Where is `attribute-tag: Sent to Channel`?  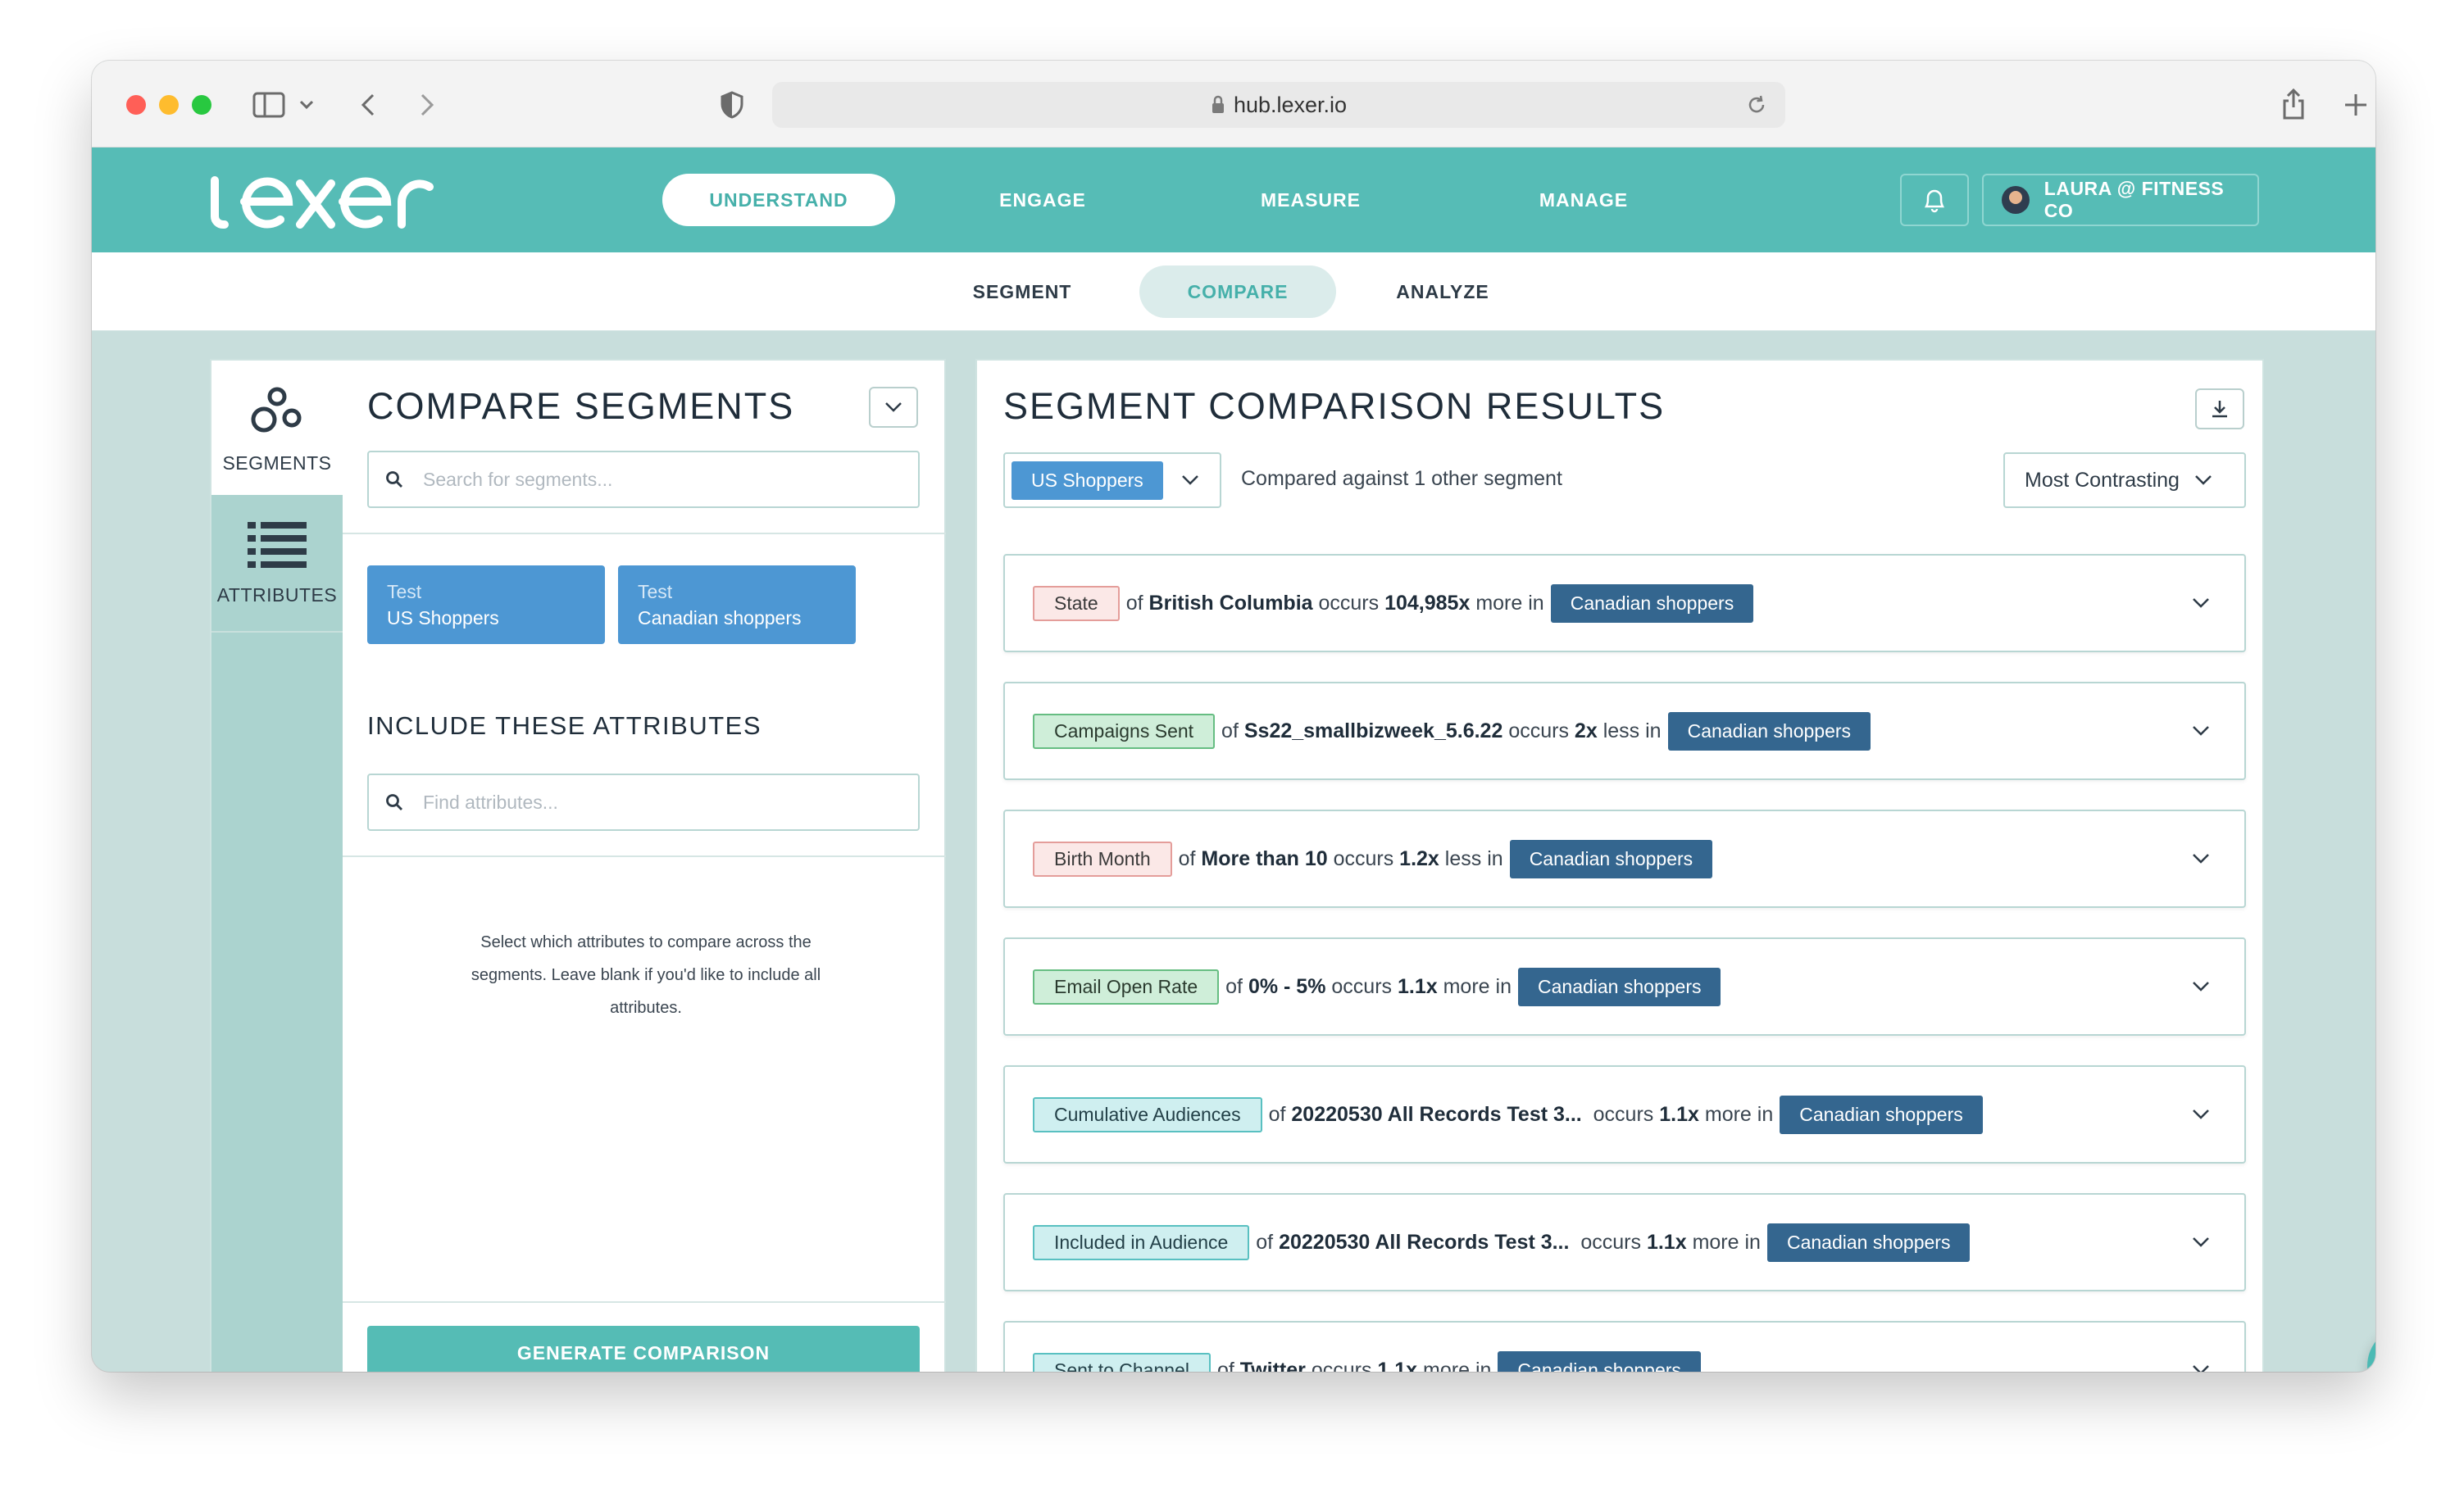
attribute-tag: Sent to Channel is located at coordinates (1122, 1362).